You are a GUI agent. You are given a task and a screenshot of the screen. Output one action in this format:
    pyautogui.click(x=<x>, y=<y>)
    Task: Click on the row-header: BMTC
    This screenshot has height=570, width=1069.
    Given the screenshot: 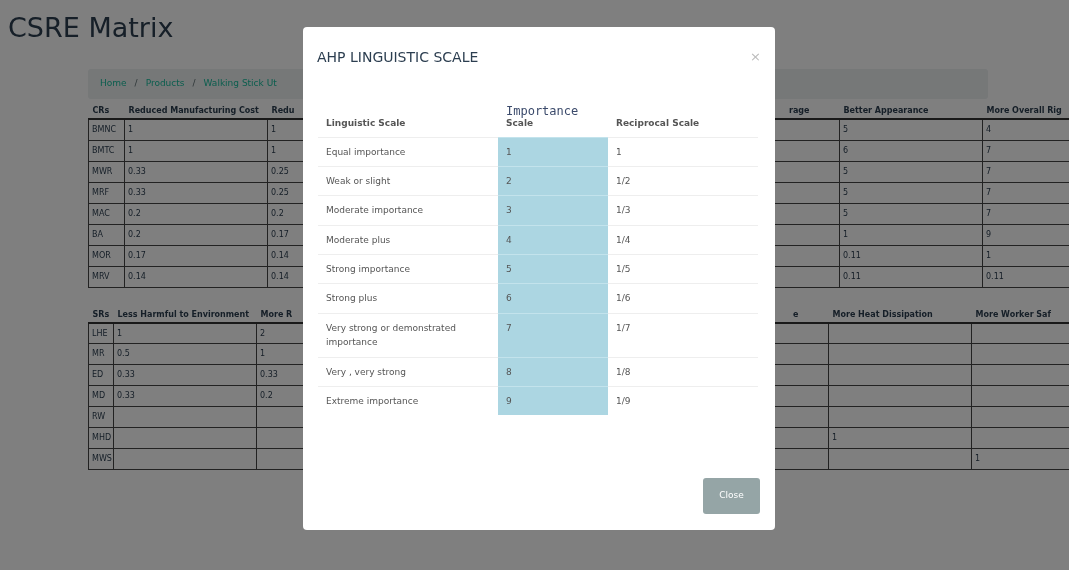 What is the action you would take?
    pyautogui.click(x=106, y=151)
    